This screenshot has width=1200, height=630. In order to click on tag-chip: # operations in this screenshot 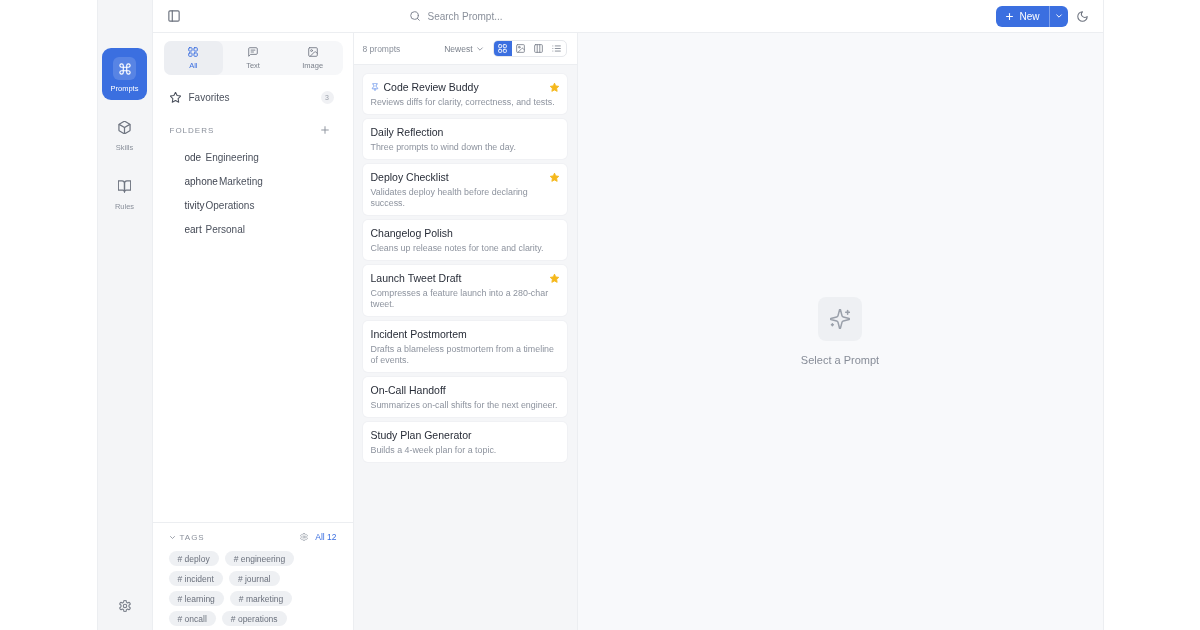, I will do `click(254, 618)`.